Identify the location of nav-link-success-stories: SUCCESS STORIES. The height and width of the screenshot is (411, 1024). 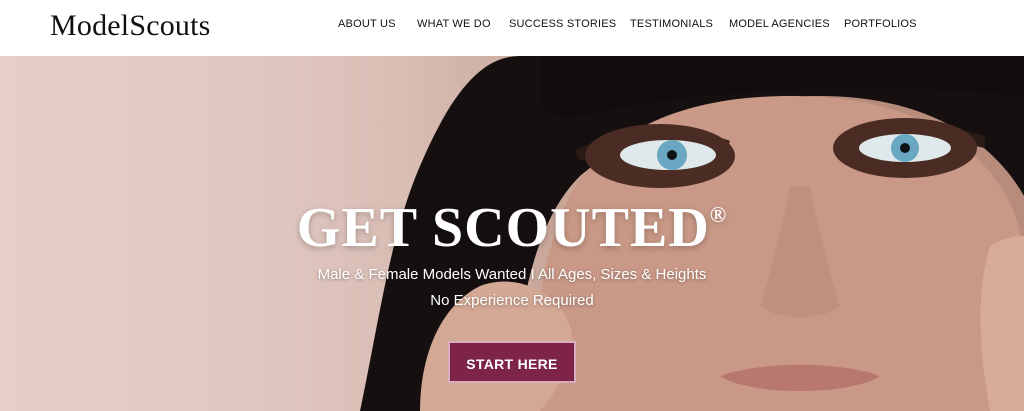
(562, 24).